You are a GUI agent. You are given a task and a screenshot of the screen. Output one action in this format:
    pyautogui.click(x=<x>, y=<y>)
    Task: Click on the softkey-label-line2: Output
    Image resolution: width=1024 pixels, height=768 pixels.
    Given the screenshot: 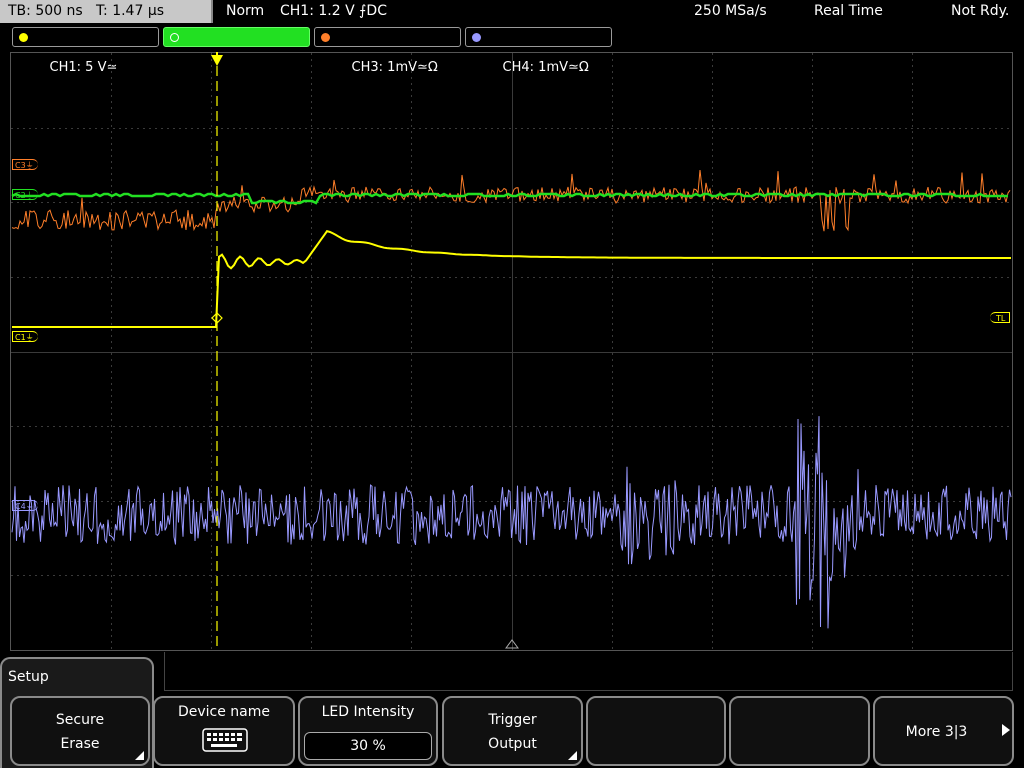 What is the action you would take?
    pyautogui.click(x=512, y=744)
    